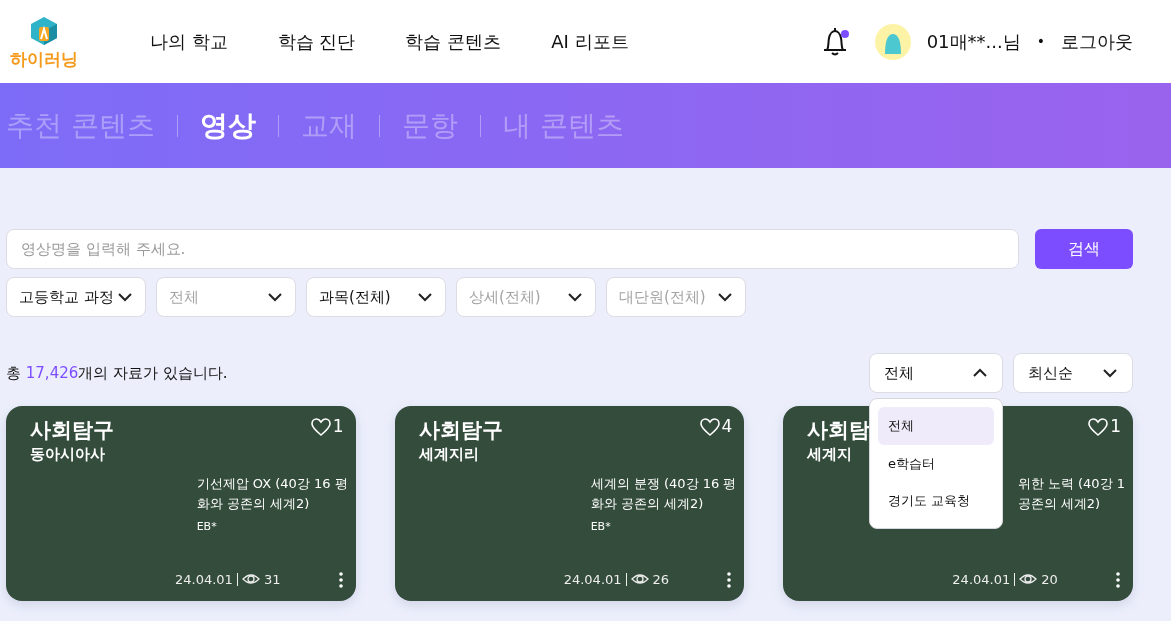 The image size is (1171, 621). I want to click on like-count: 4, so click(727, 426).